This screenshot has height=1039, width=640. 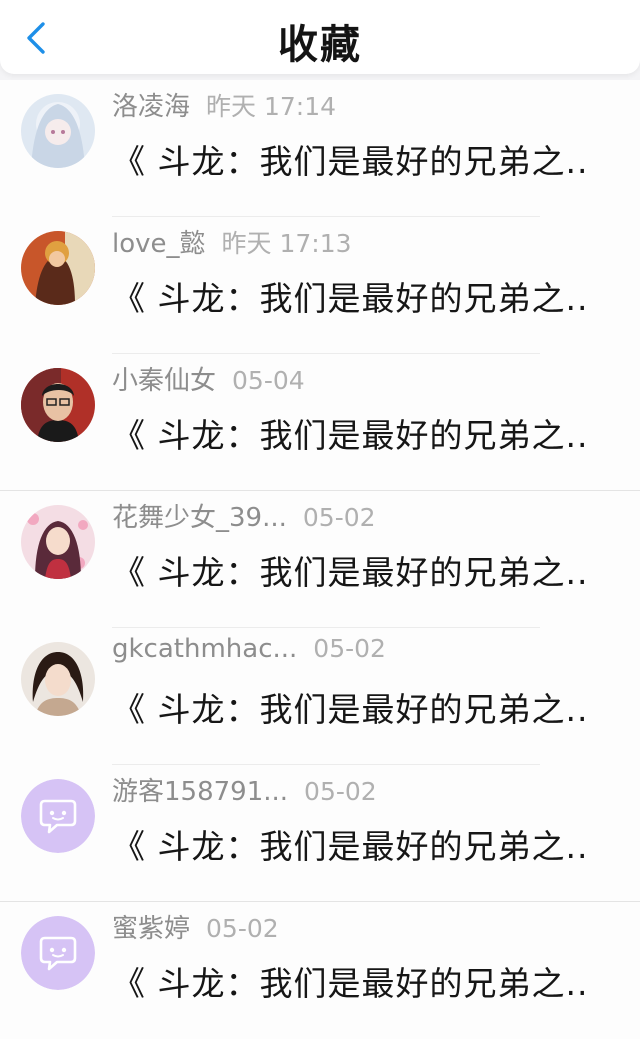 I want to click on top-bar: 收藏, so click(x=320, y=37).